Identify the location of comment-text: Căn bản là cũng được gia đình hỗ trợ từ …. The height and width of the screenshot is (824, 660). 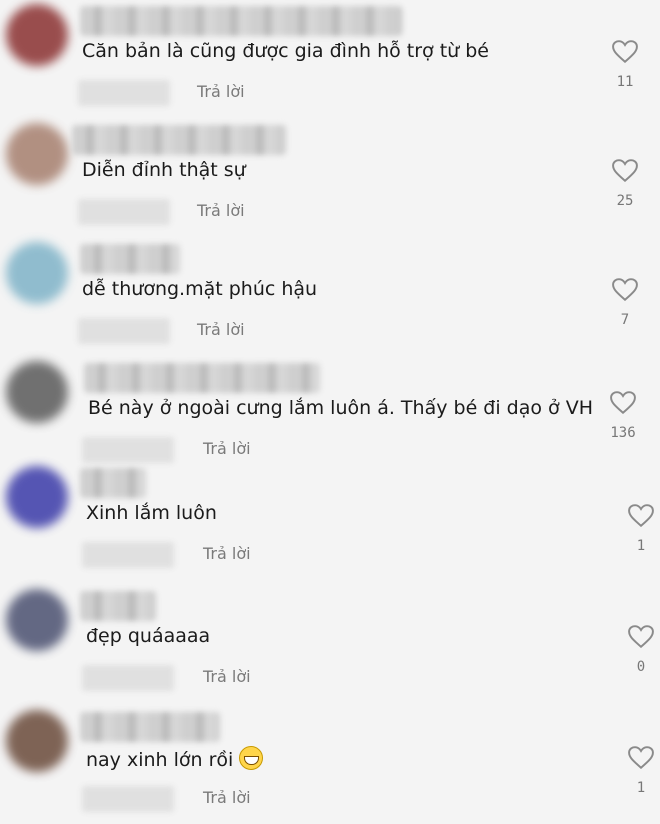
(285, 51).